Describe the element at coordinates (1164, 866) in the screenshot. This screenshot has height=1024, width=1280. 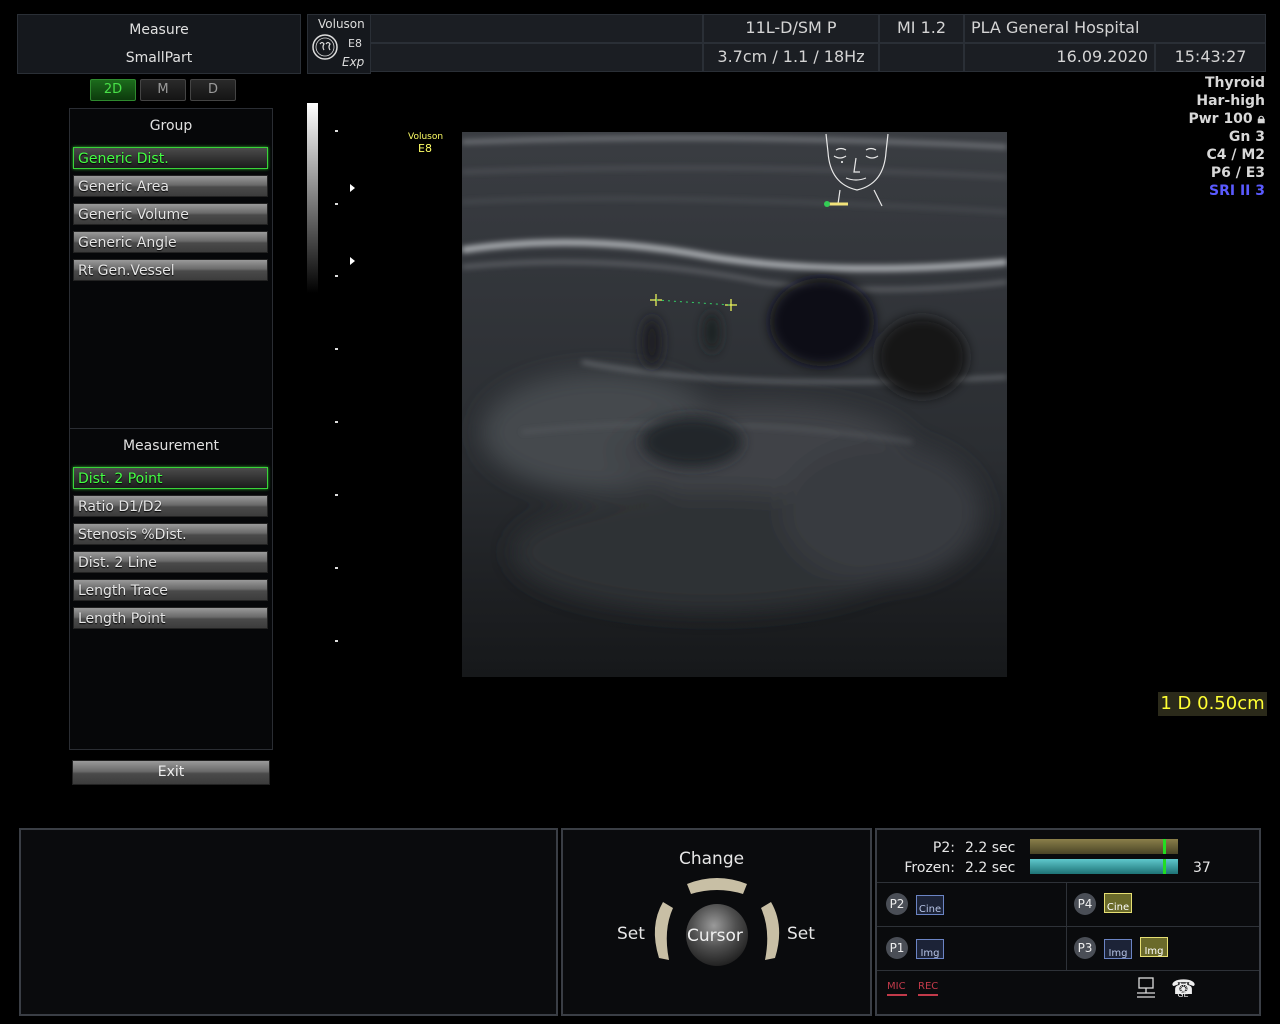
I see `frozen-cine-marker` at that location.